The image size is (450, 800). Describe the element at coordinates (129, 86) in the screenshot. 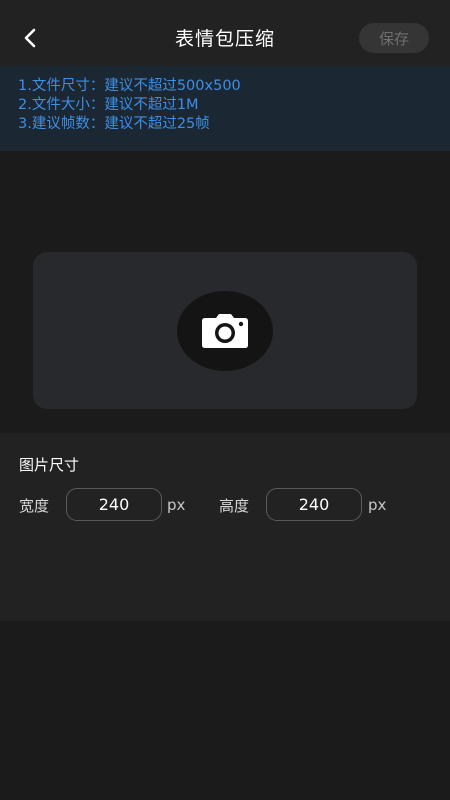

I see `tip-item: 1.文件尺寸：建议不超过500x500` at that location.